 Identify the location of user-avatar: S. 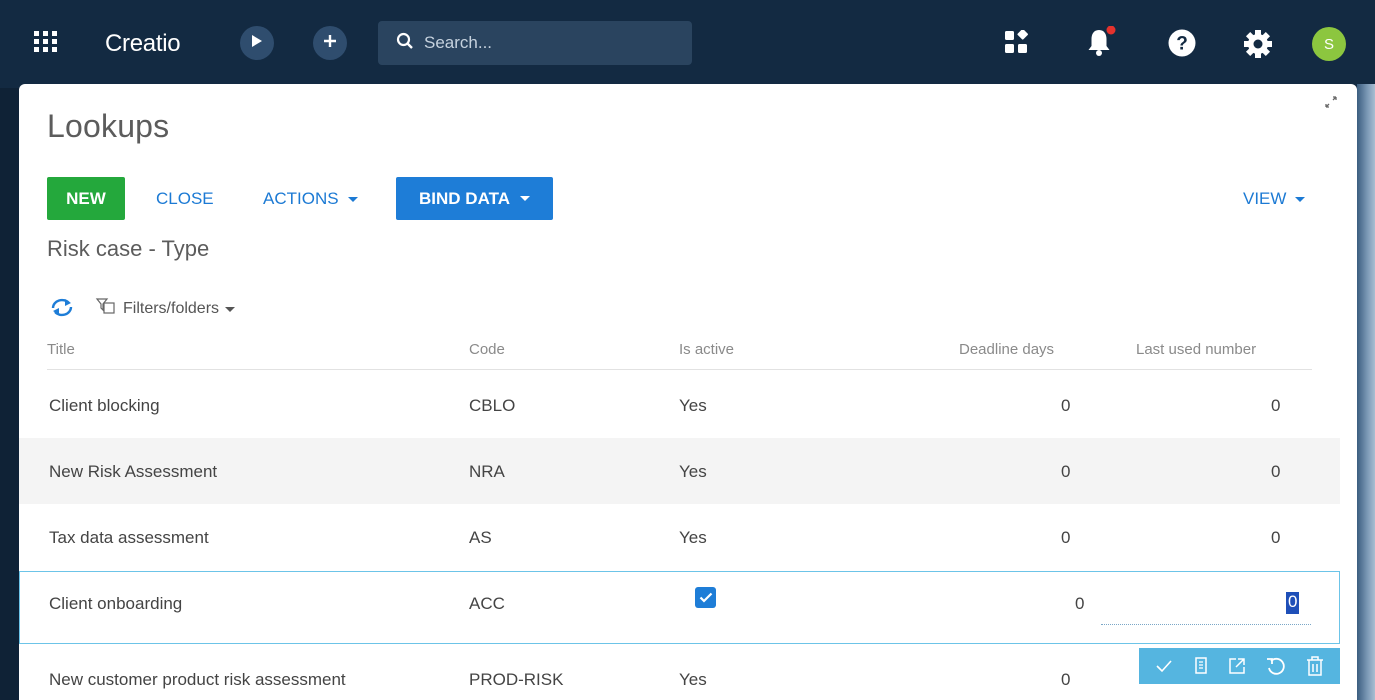
(1329, 44).